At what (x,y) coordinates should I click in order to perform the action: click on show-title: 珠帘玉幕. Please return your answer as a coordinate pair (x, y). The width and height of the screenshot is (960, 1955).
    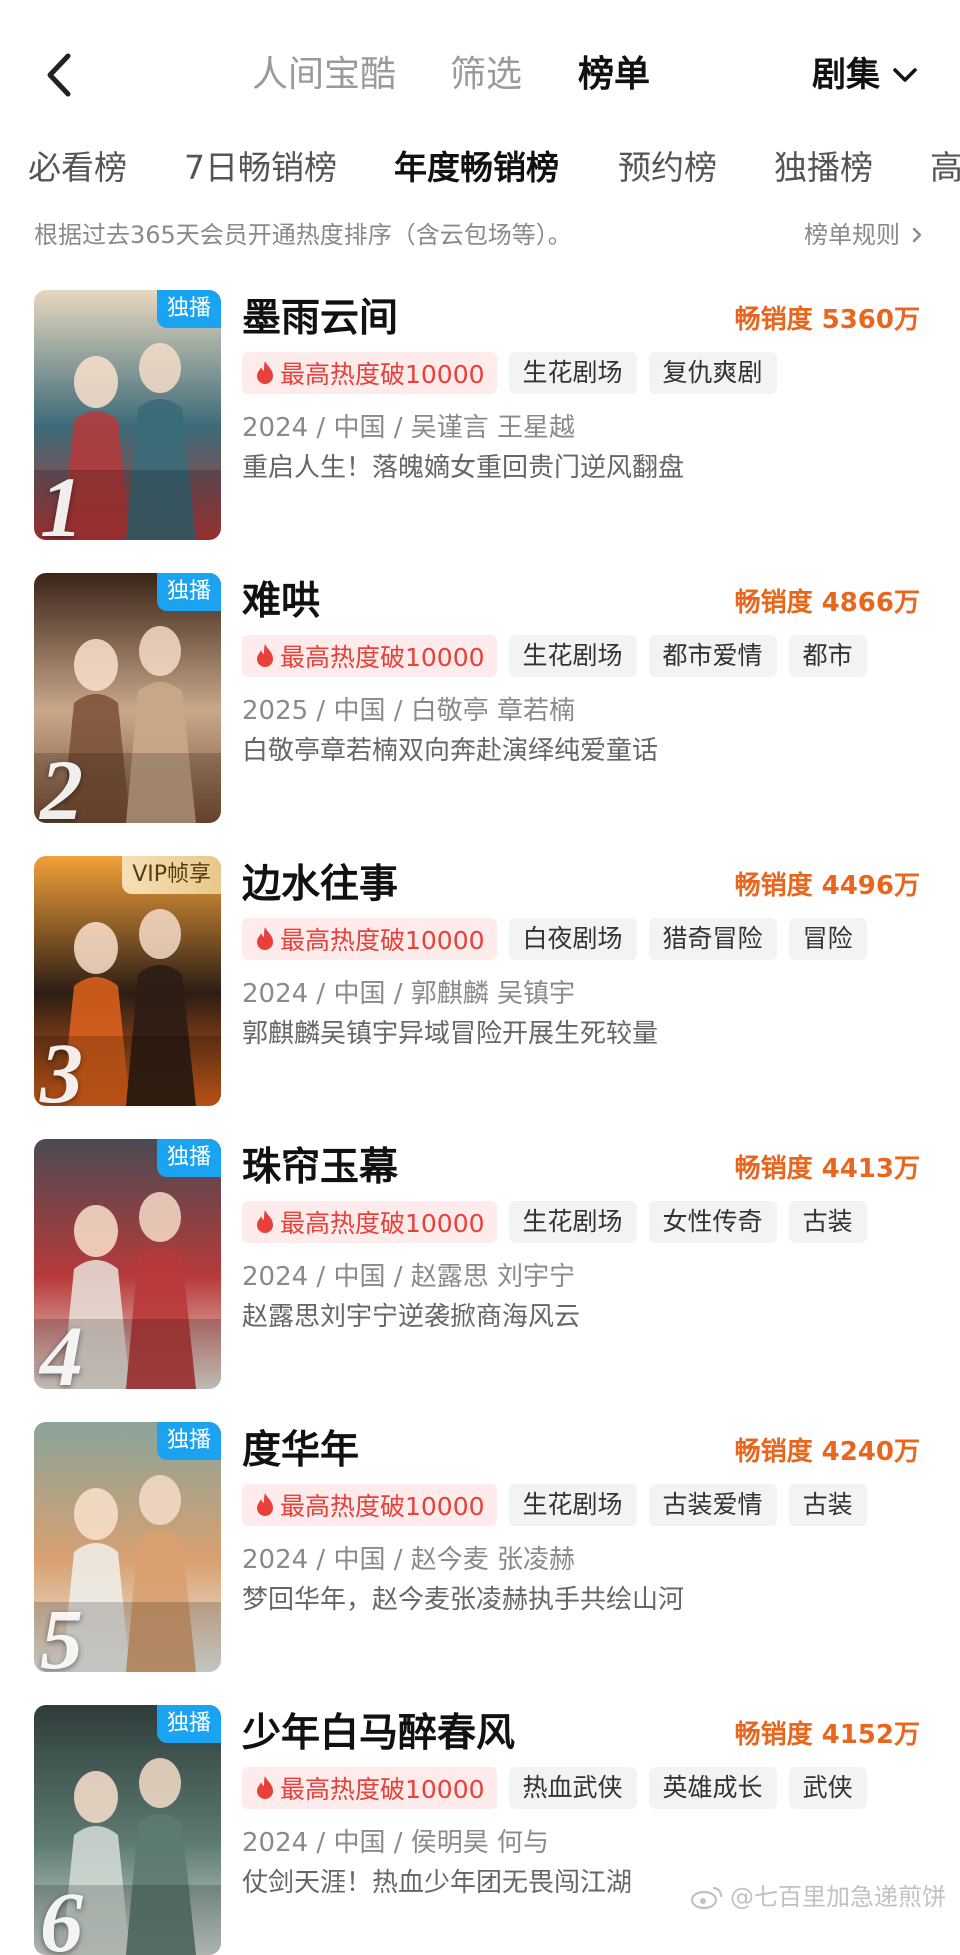
    Looking at the image, I should click on (320, 1168).